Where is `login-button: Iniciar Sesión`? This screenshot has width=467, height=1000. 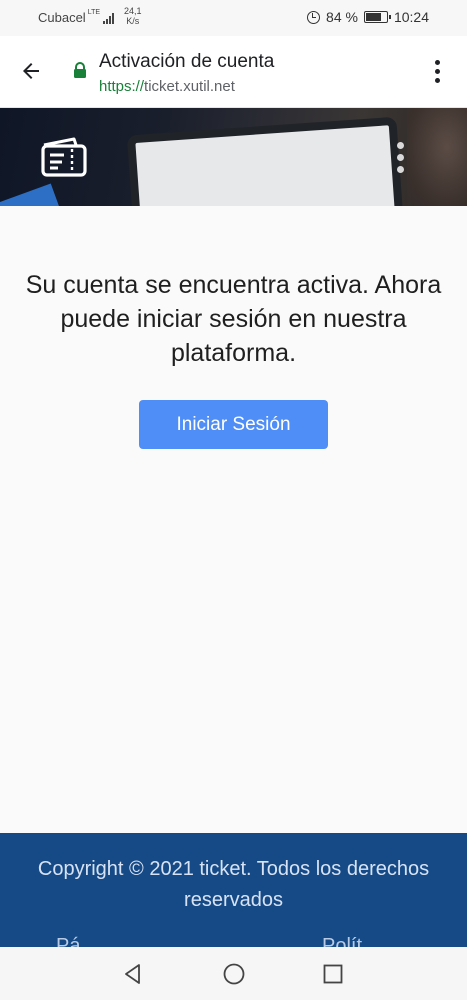 login-button: Iniciar Sesión is located at coordinates (233, 424).